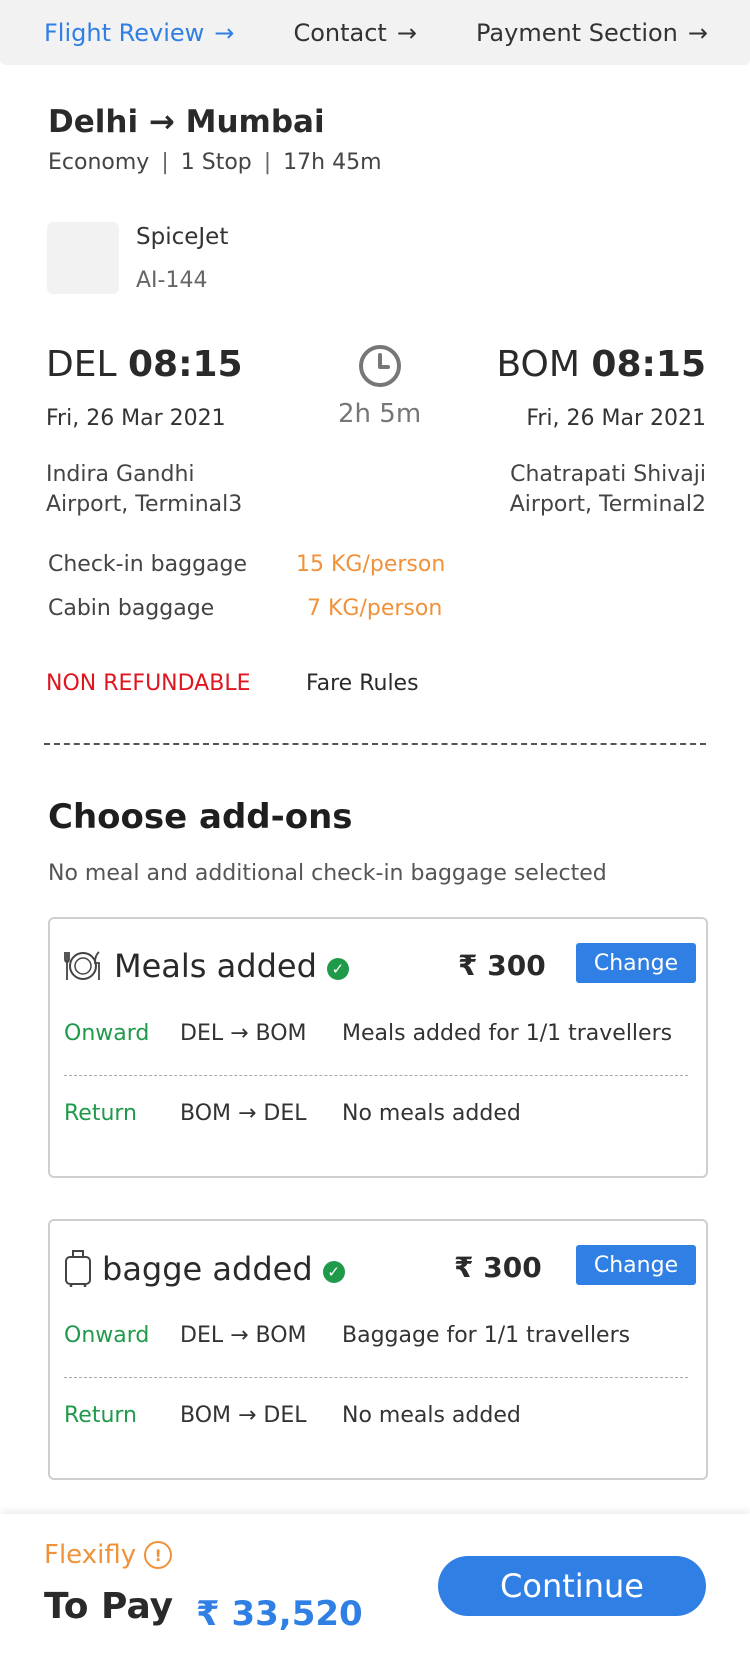  Describe the element at coordinates (371, 564) in the screenshot. I see `checkin-baggage-value: 15 KG/person` at that location.